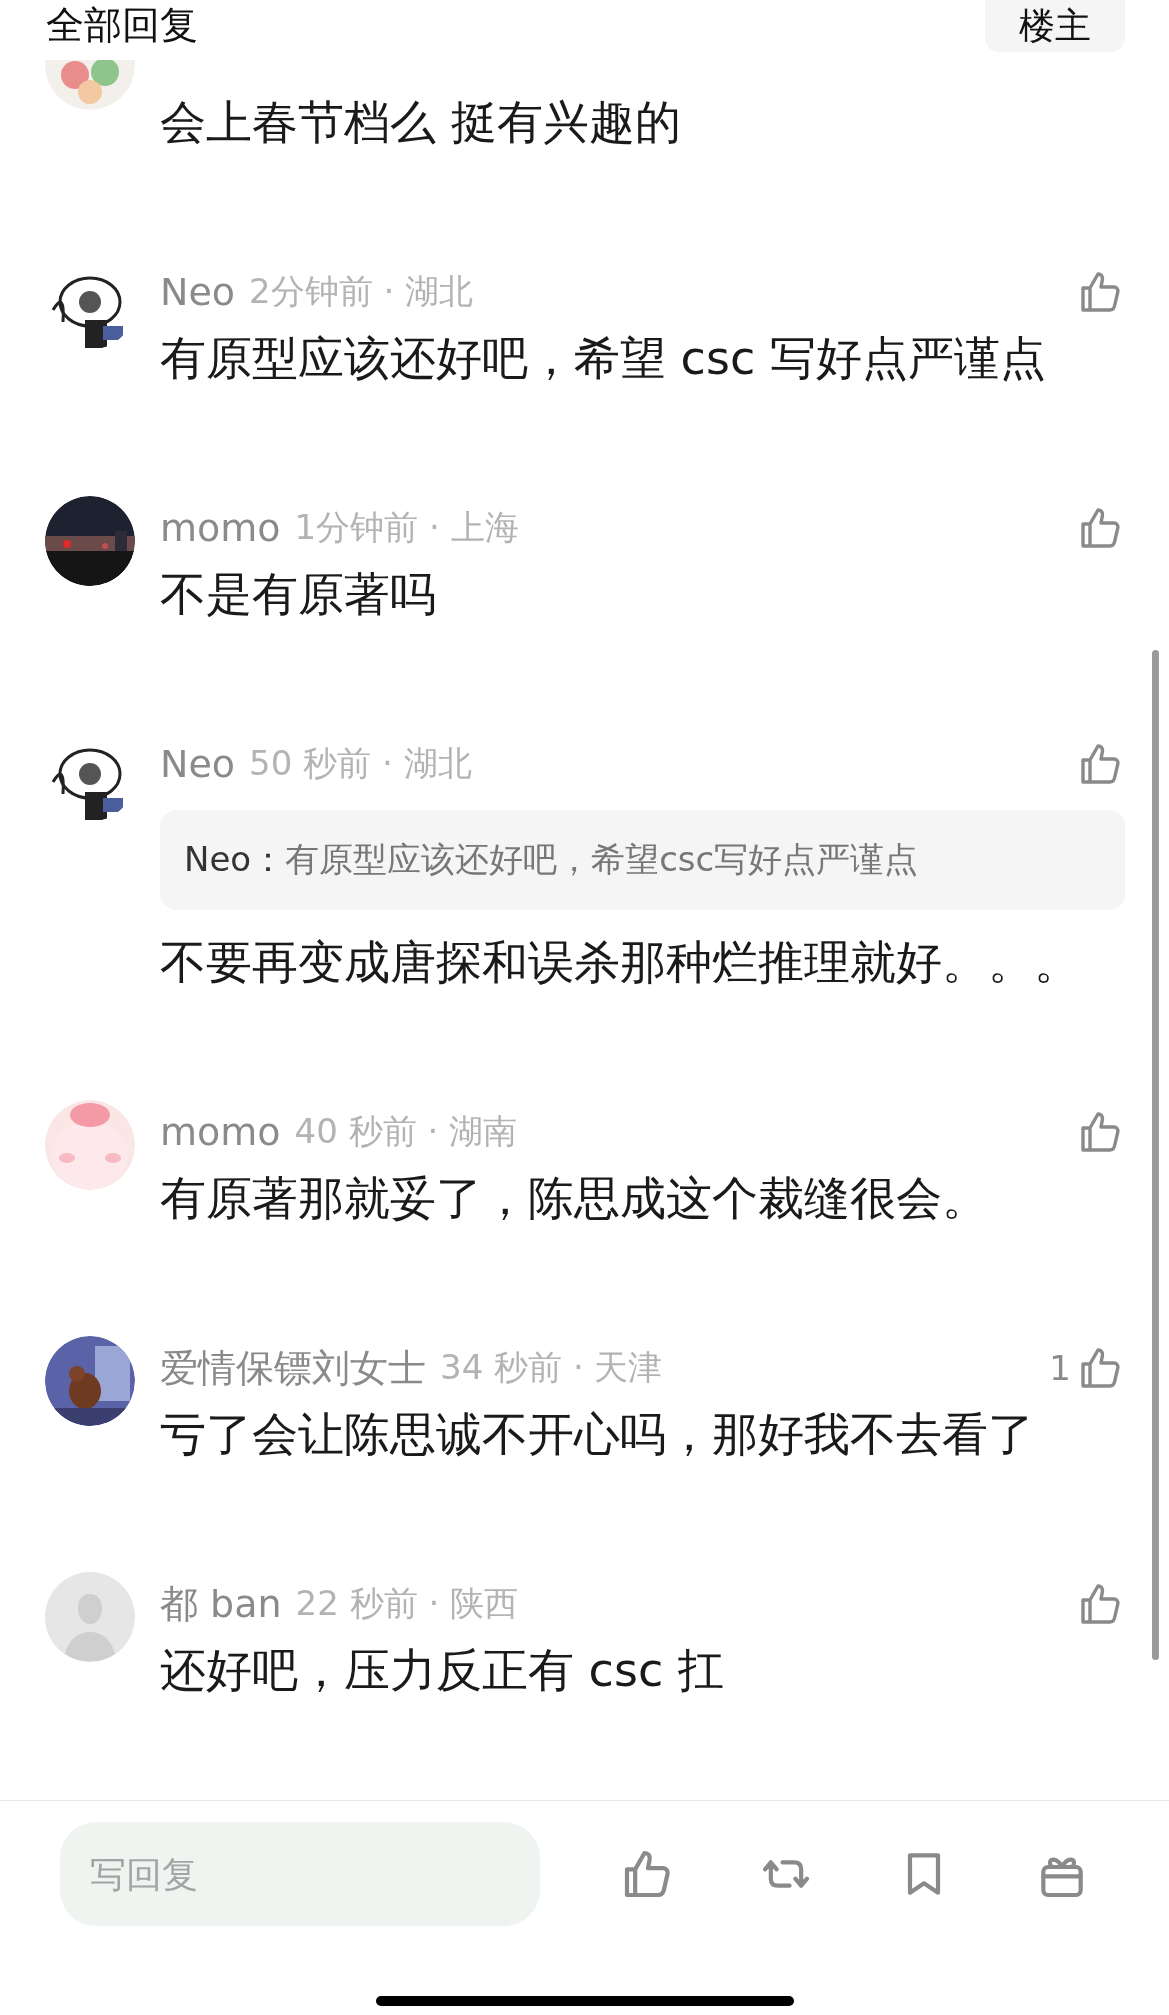 This screenshot has height=2015, width=1169. Describe the element at coordinates (1060, 1368) in the screenshot. I see `like-count: 1` at that location.